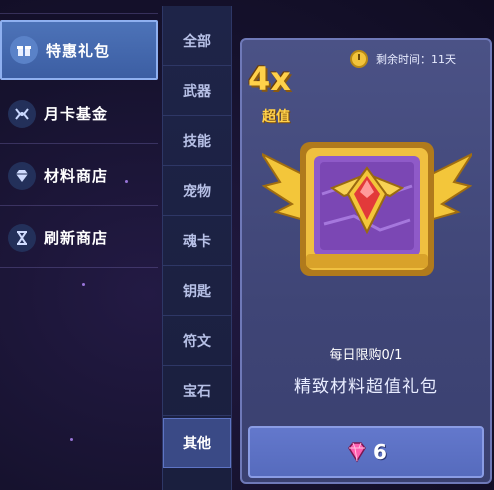 Image resolution: width=494 pixels, height=490 pixels. What do you see at coordinates (197, 191) in the screenshot?
I see `category-pet: 宠物` at bounding box center [197, 191].